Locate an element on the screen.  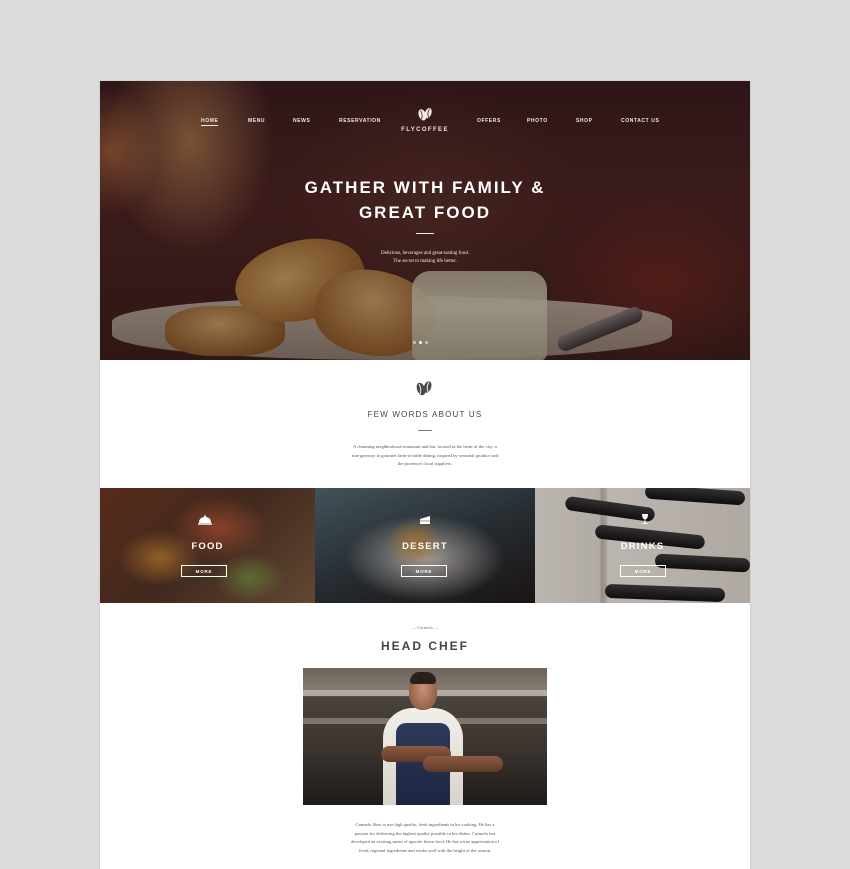
brand-logo-text: FLYCOFFEE is located at coordinates (425, 130).